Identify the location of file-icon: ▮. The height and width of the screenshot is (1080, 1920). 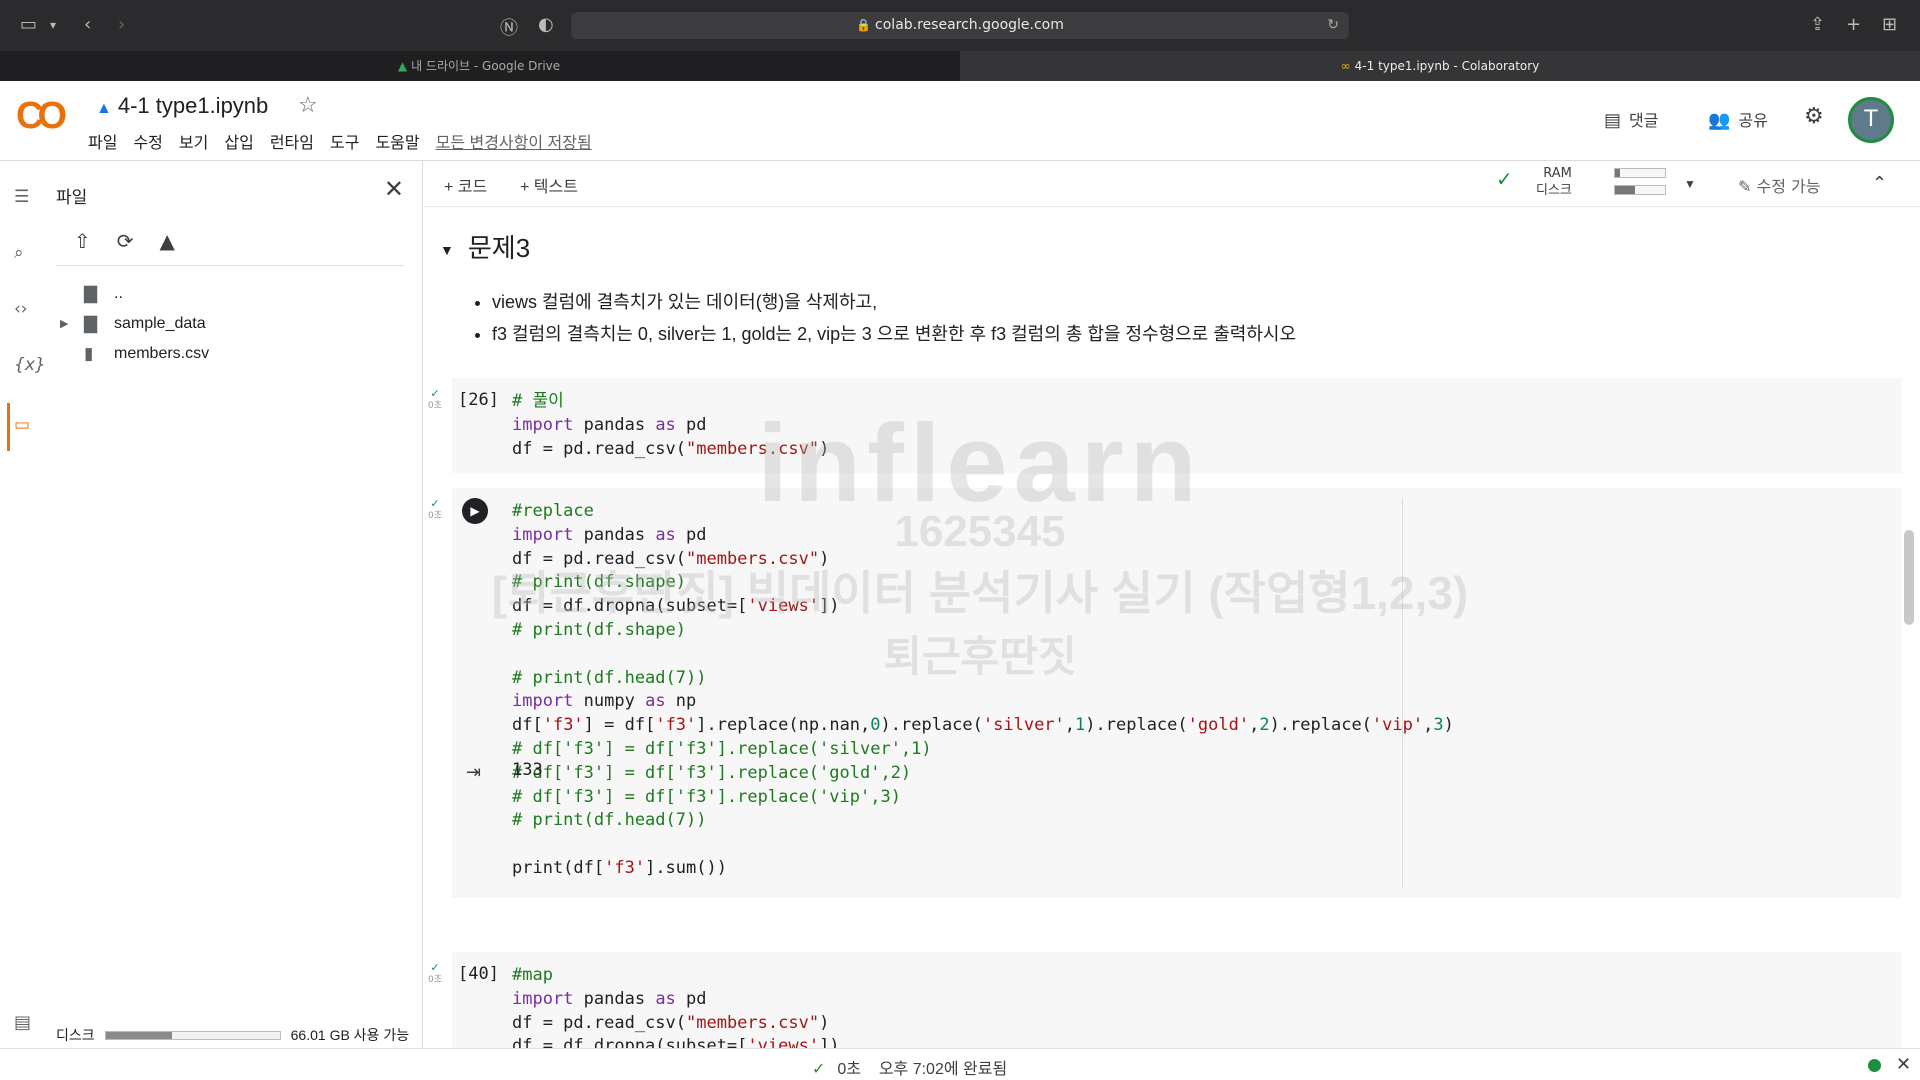
(89, 353).